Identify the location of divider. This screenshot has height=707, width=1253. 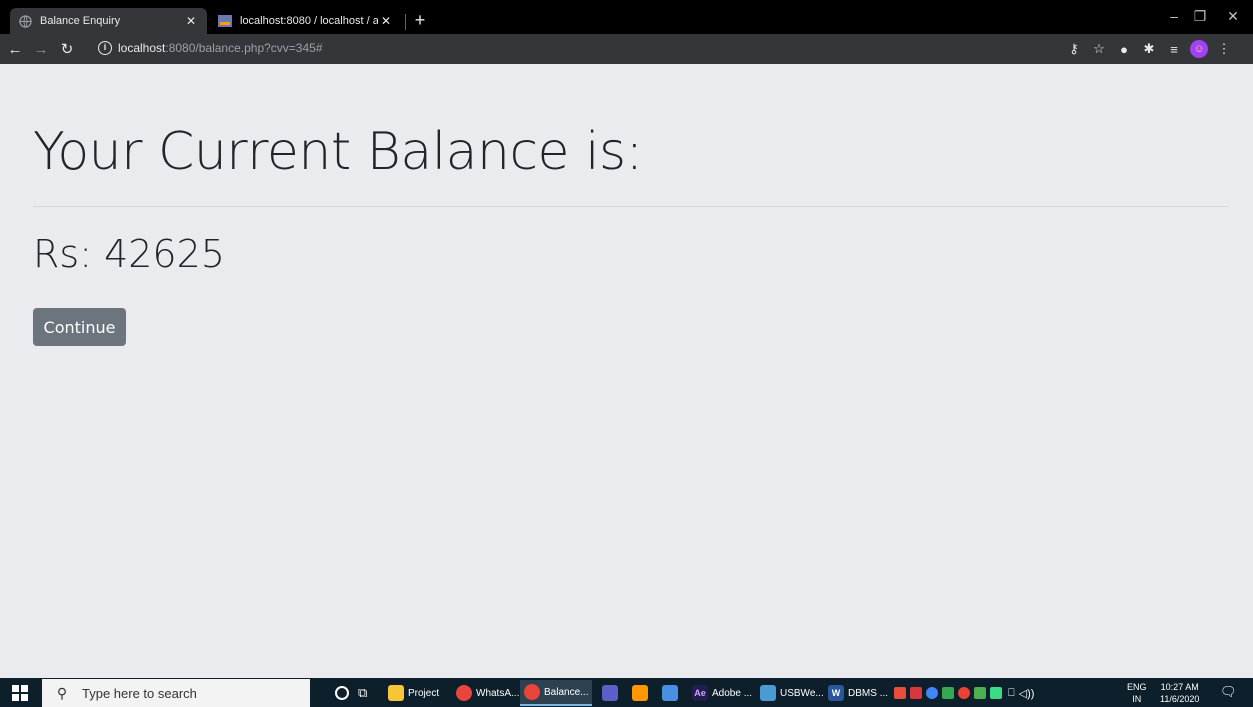
(631, 206).